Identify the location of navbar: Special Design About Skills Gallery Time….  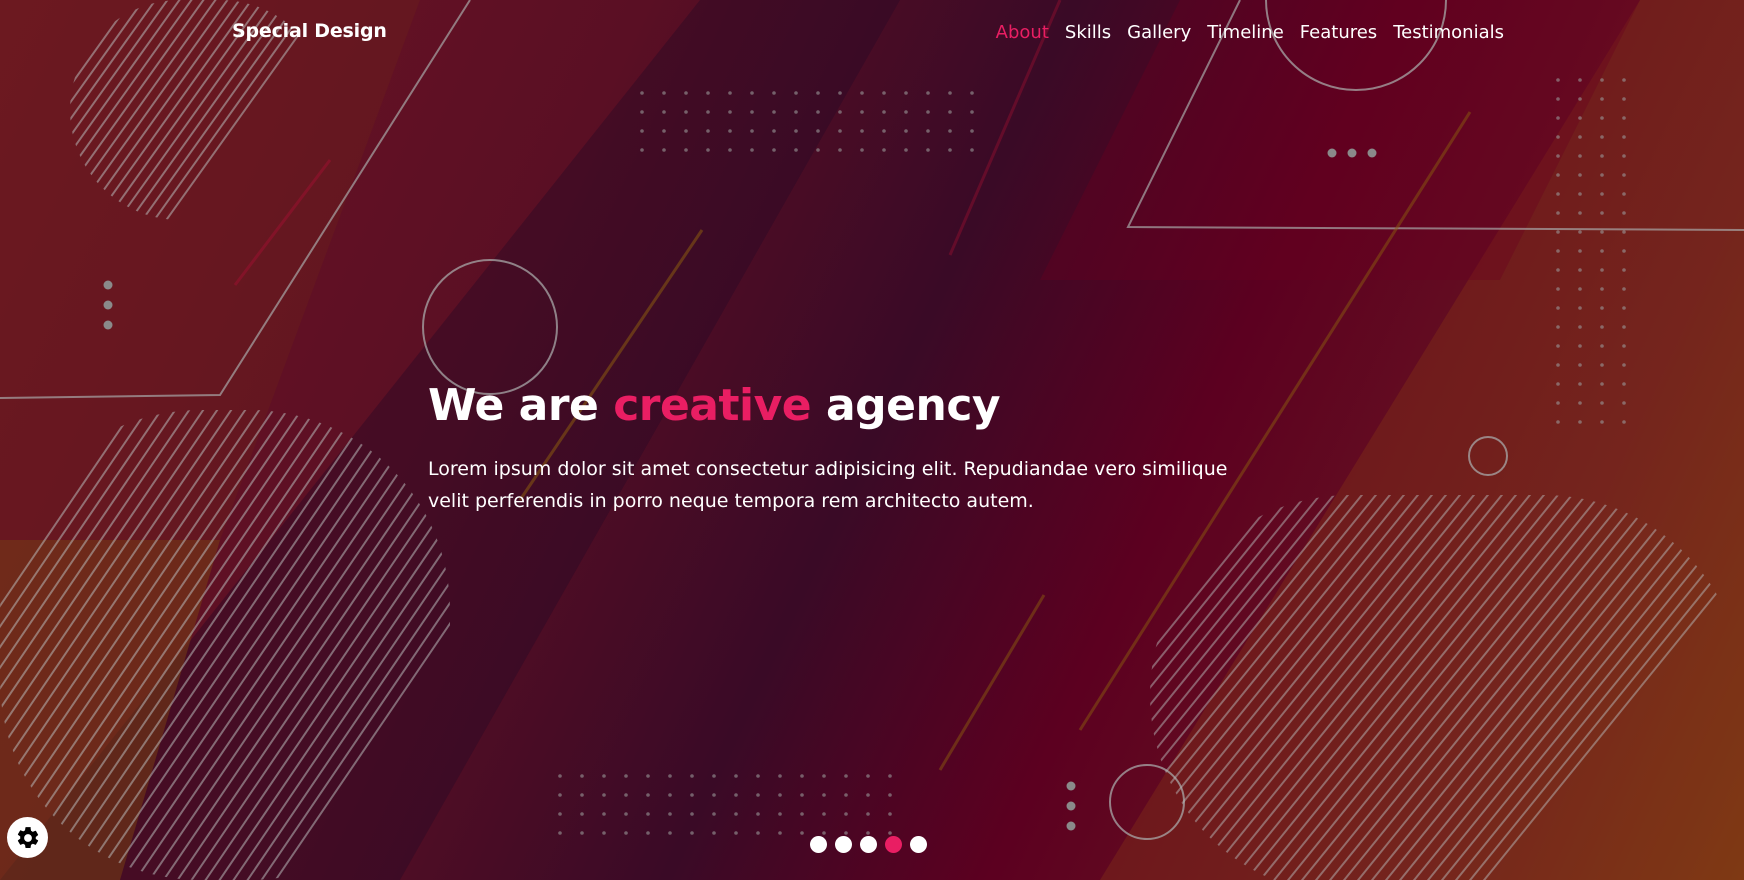
(872, 34).